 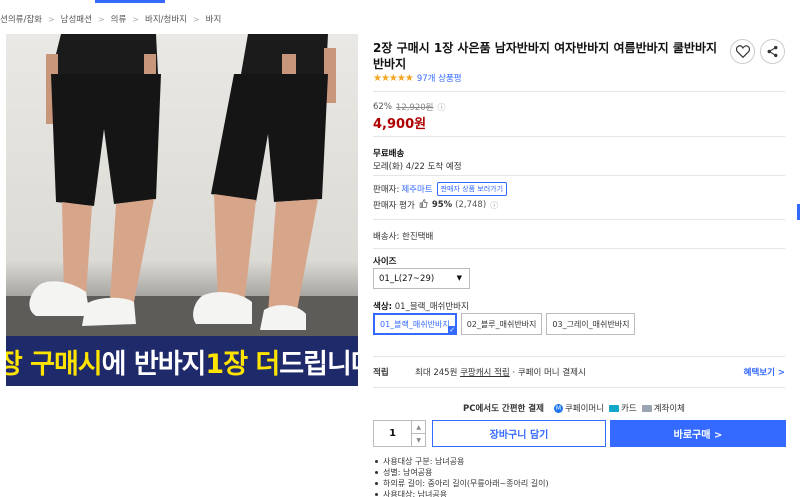 I want to click on reward-label: 적립, so click(x=381, y=373).